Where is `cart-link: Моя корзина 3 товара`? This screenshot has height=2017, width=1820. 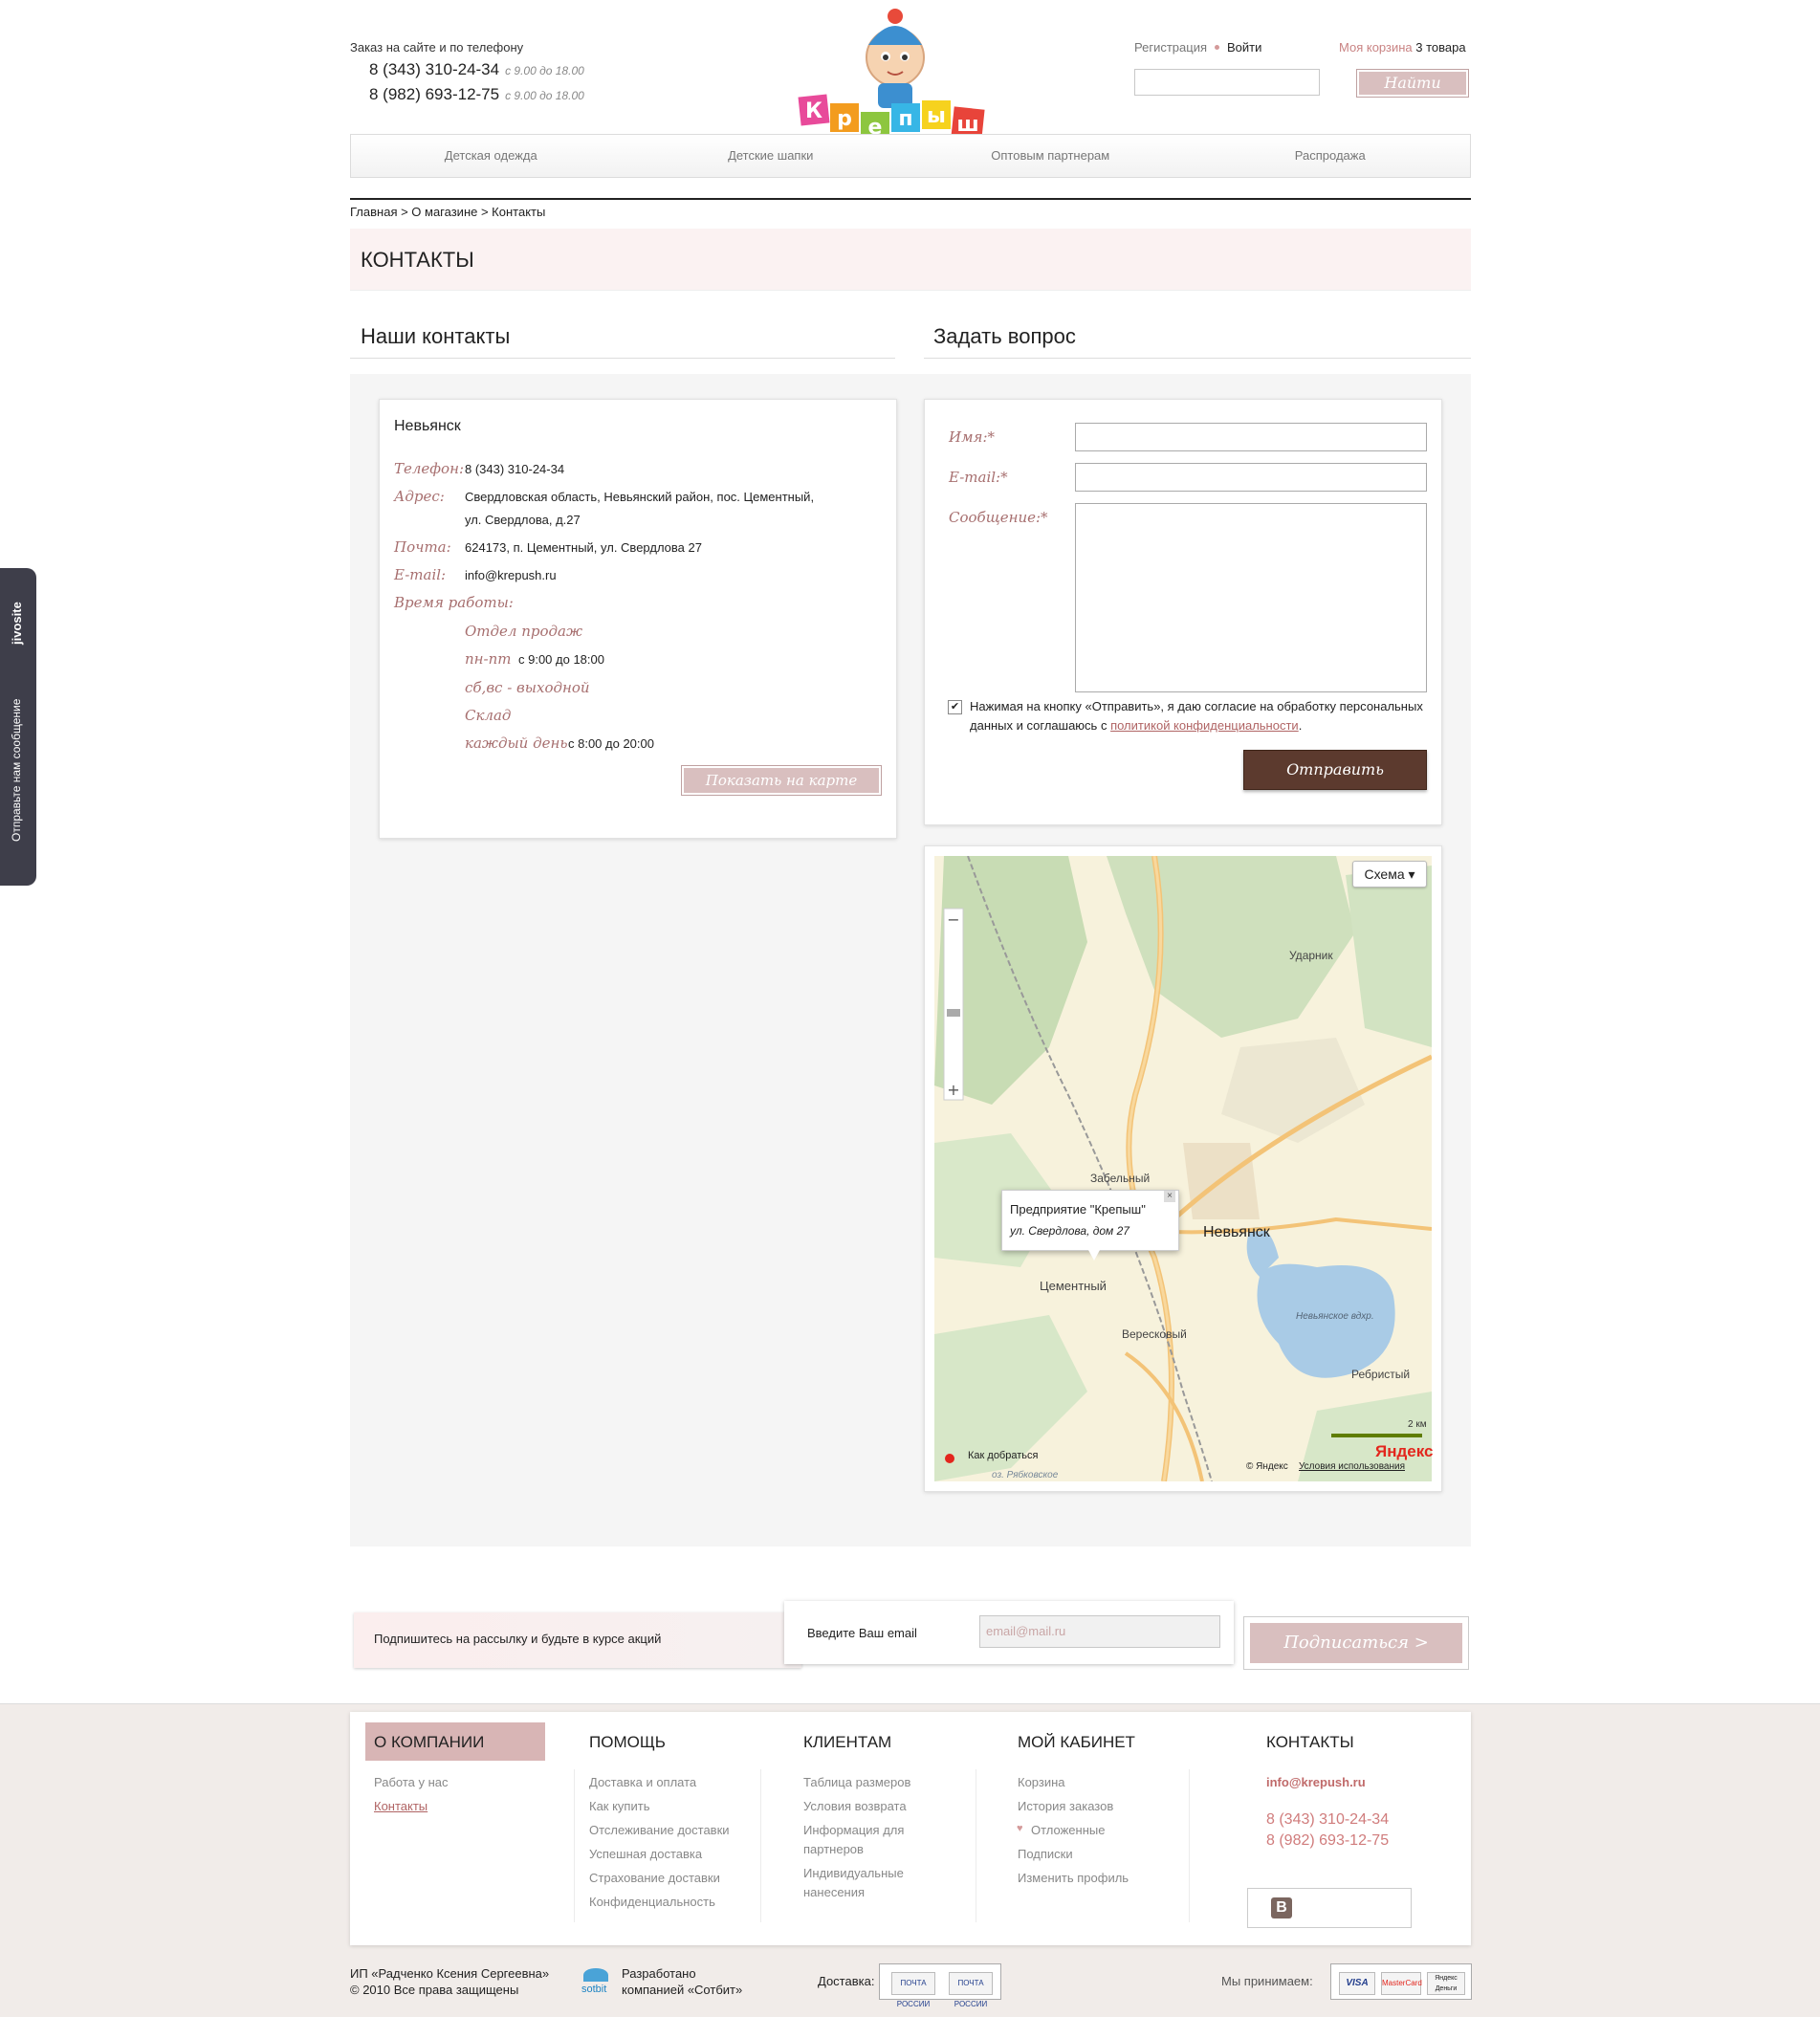
cart-link: Моя корзина 3 товара is located at coordinates (1403, 47).